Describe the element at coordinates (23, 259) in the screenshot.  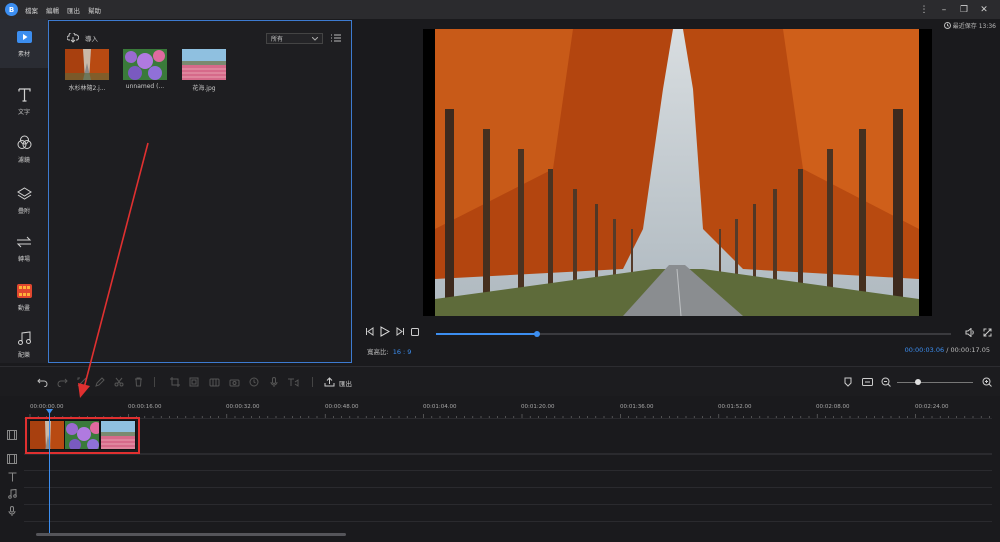
I see `sidebar-item-label: 轉場` at that location.